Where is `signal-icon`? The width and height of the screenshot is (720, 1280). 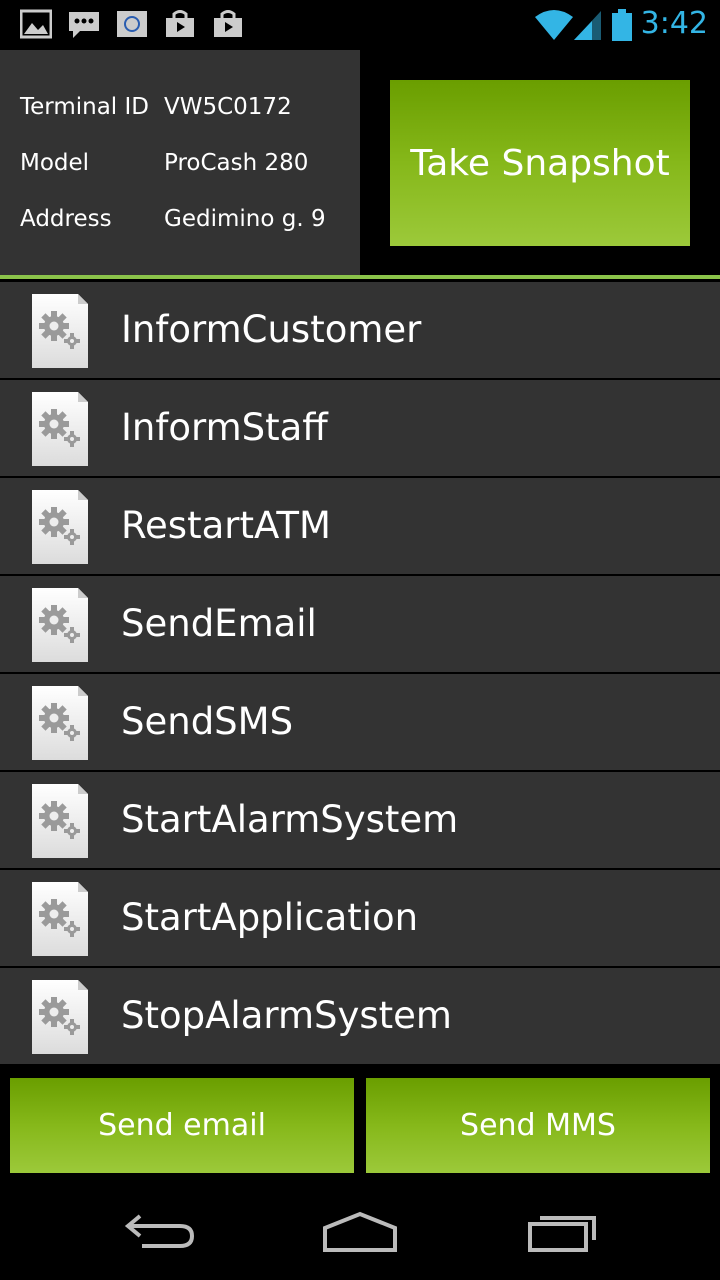 signal-icon is located at coordinates (587, 25).